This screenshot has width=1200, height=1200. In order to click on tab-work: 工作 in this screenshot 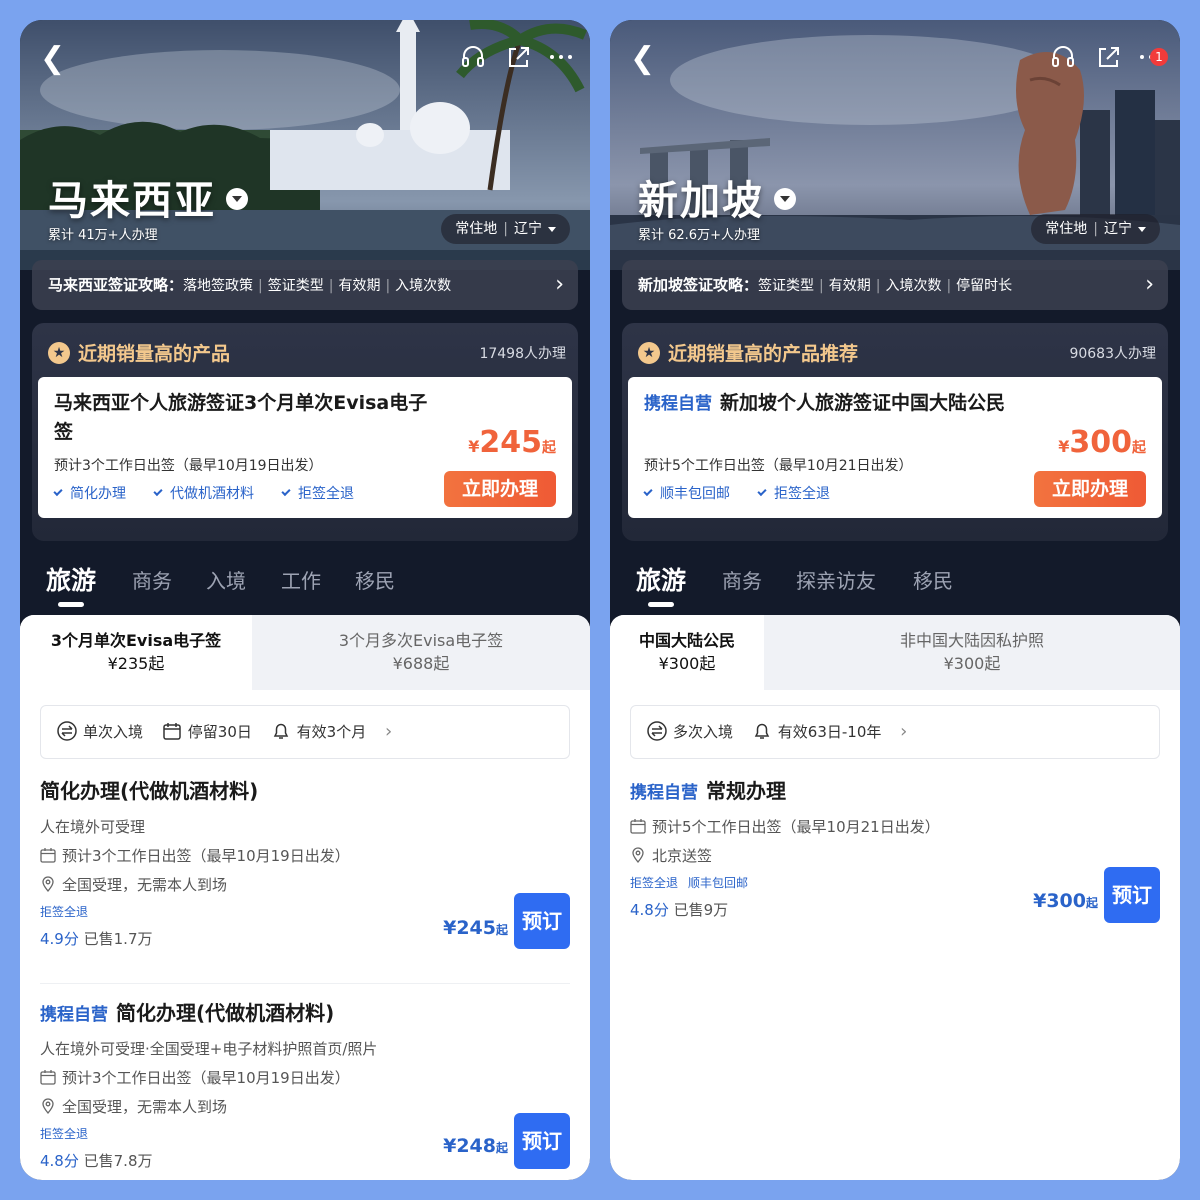, I will do `click(301, 579)`.